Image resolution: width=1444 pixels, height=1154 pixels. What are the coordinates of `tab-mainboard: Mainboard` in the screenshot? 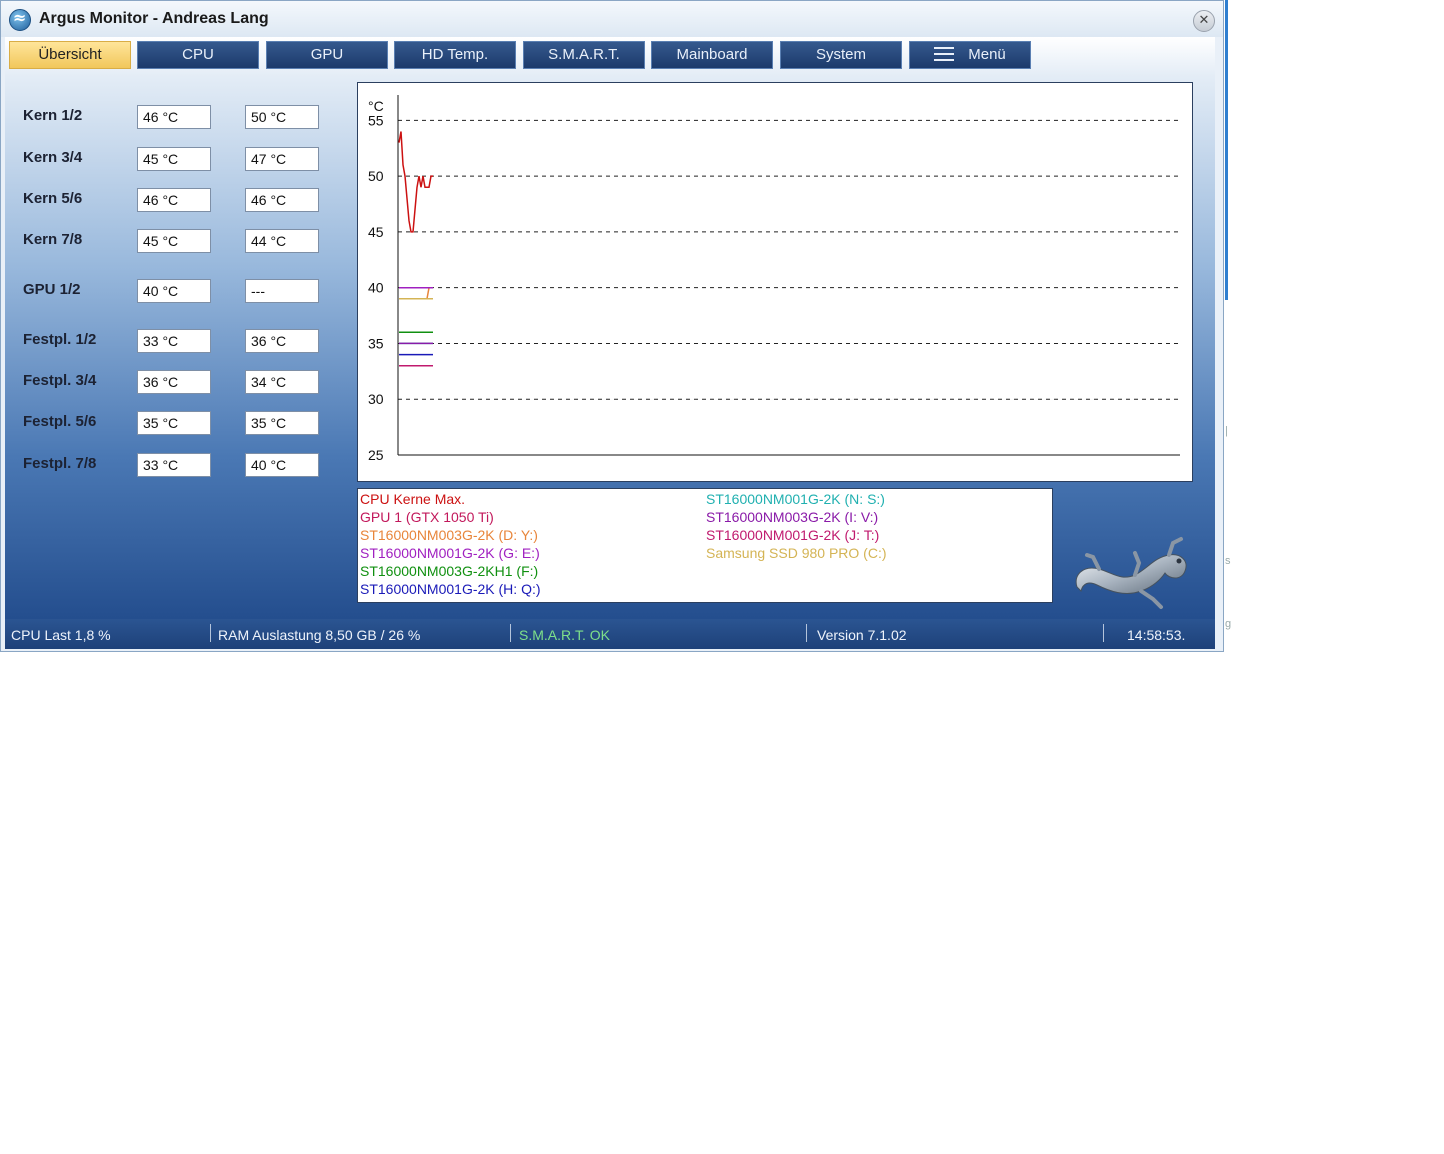 It's located at (712, 55).